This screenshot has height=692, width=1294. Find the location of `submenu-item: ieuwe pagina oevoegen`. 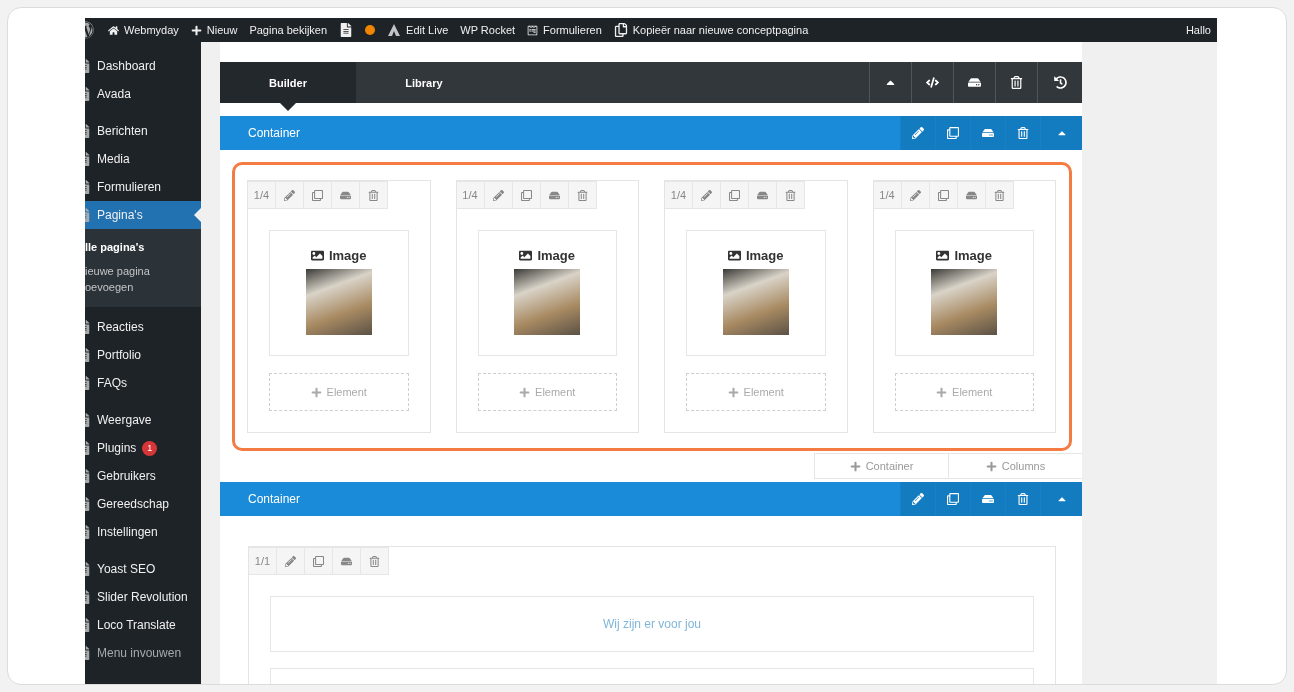

submenu-item: ieuwe pagina oevoegen is located at coordinates (135, 279).